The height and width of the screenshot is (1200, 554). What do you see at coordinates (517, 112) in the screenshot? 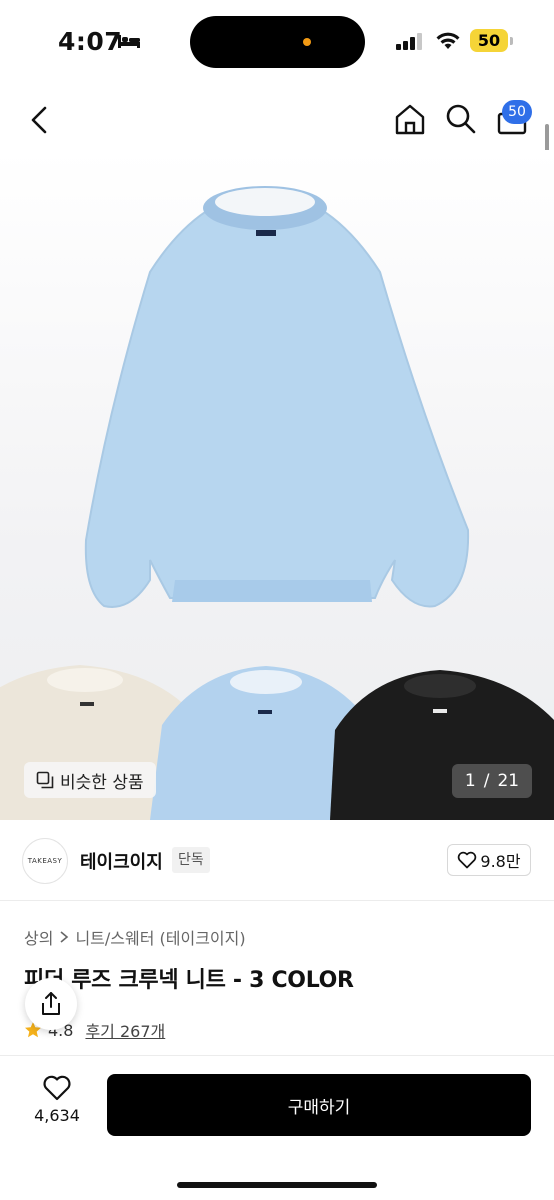
I see `cart-badge: 50` at bounding box center [517, 112].